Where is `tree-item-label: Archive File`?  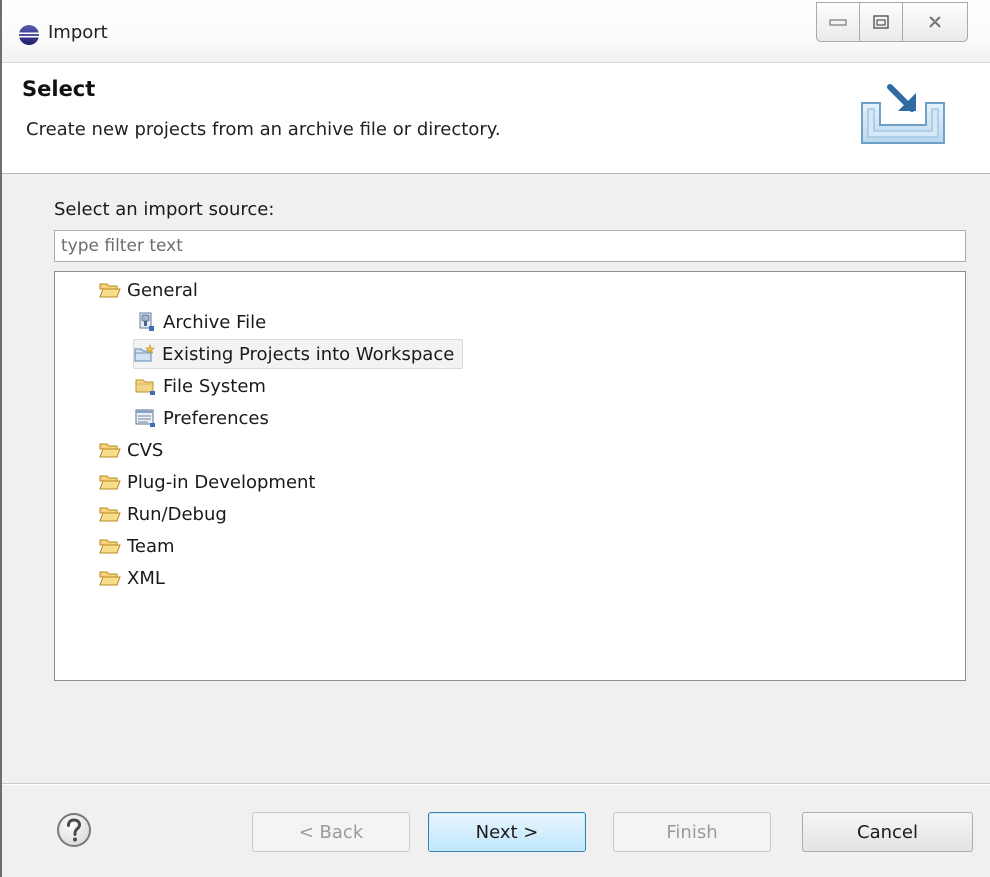
tree-item-label: Archive File is located at coordinates (215, 322).